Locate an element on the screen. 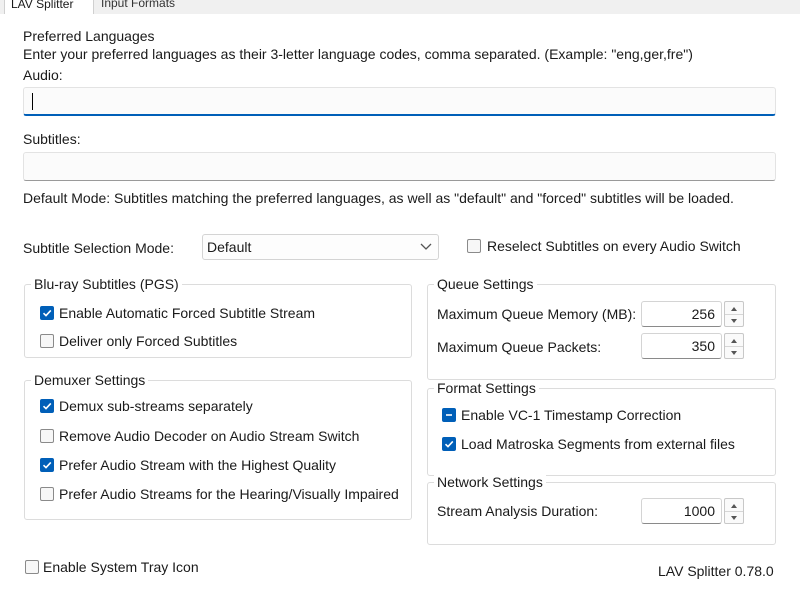  stream-duration-input: 1000 is located at coordinates (681, 511).